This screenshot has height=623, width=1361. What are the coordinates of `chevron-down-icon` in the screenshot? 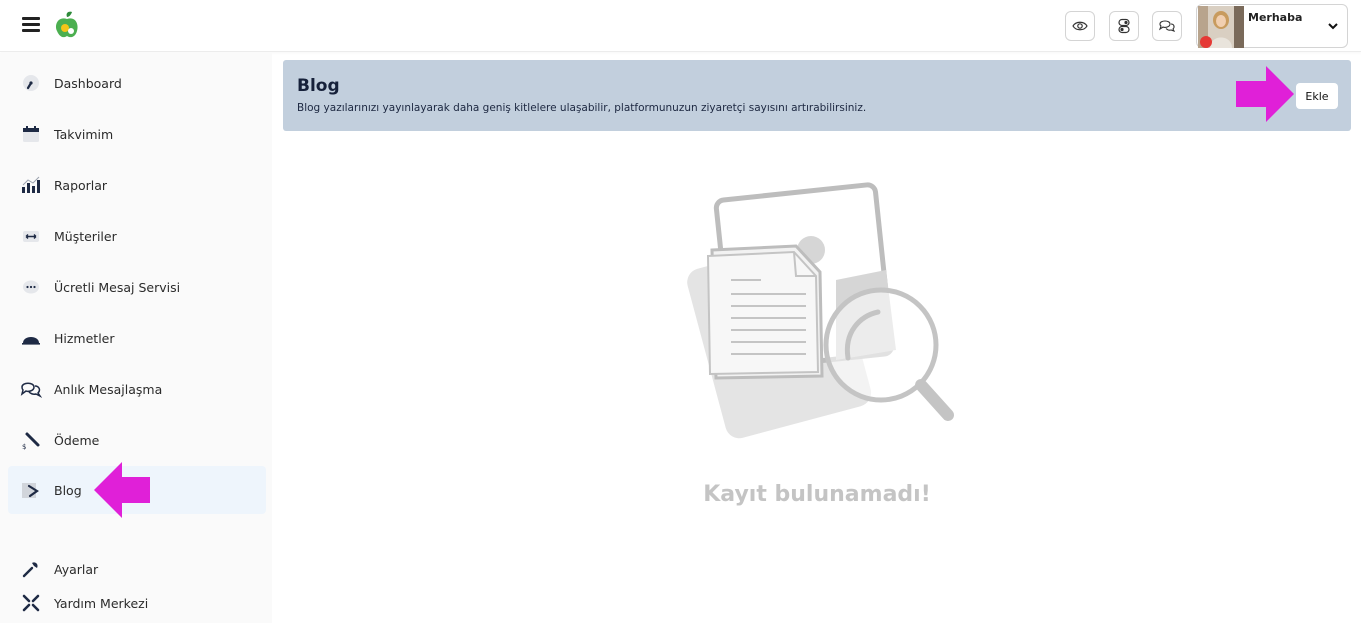 It's located at (1333, 26).